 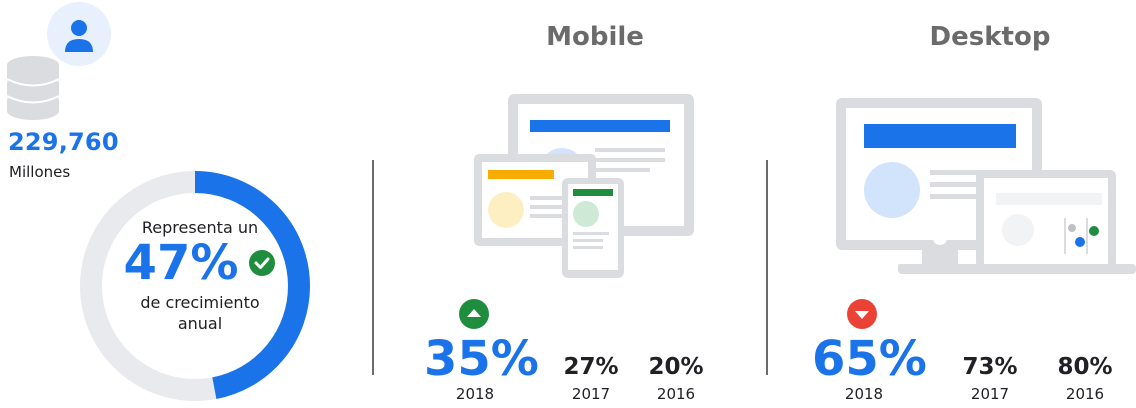 I want to click on arrow-up-circle-icon, so click(x=474, y=314).